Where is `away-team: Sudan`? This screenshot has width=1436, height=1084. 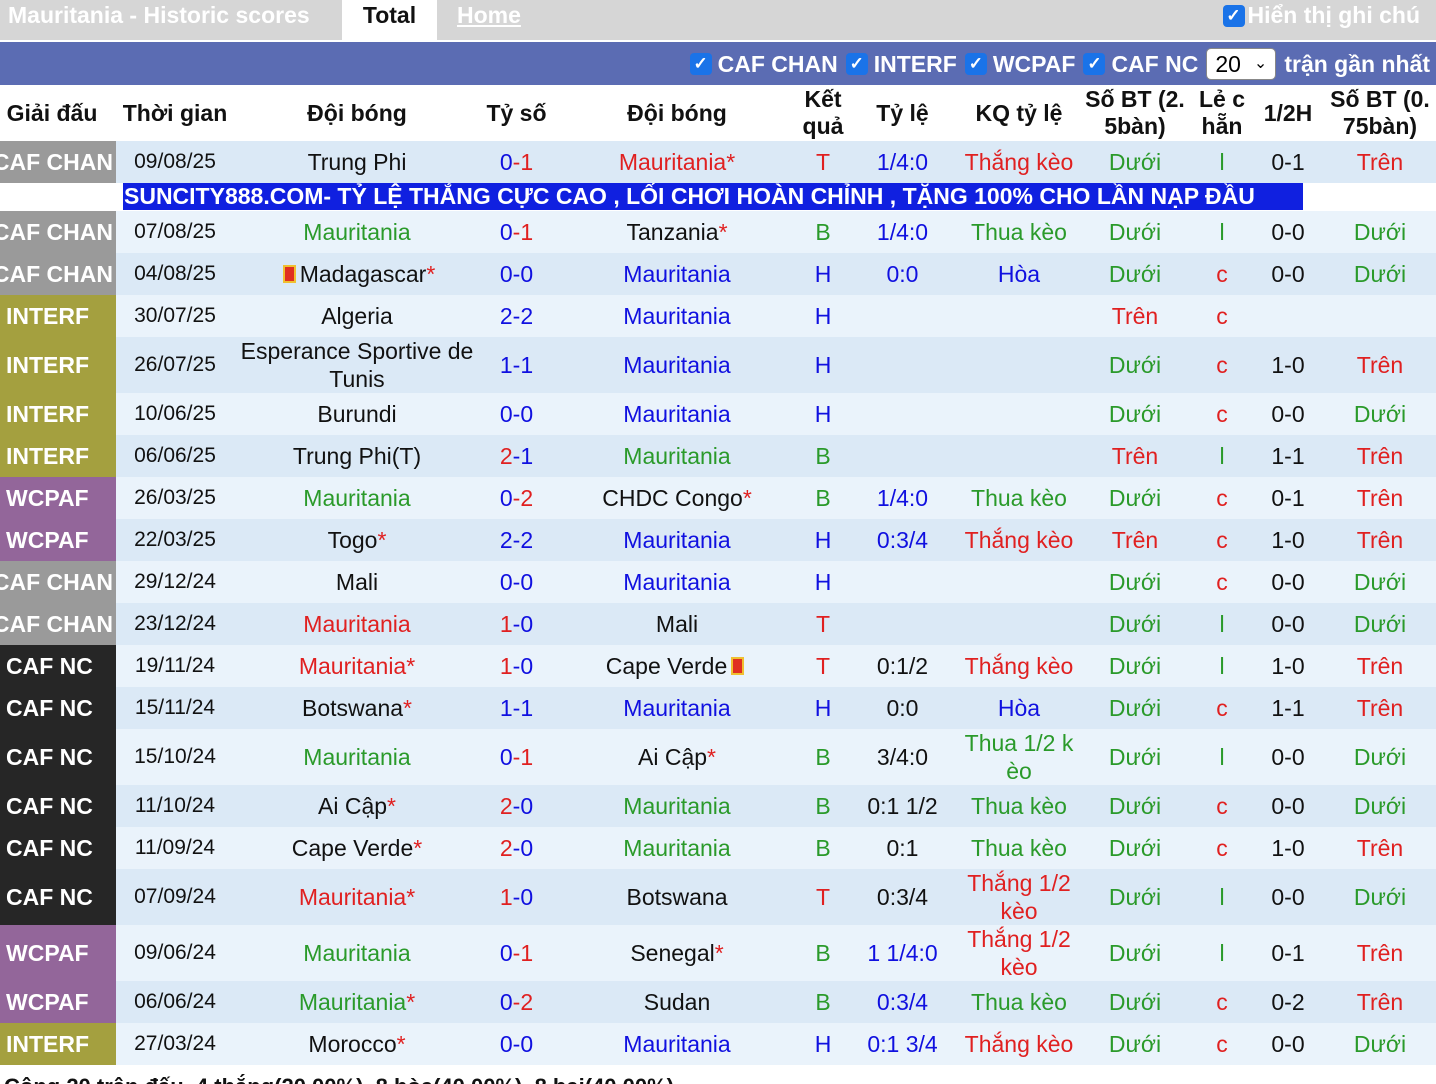 away-team: Sudan is located at coordinates (677, 1002).